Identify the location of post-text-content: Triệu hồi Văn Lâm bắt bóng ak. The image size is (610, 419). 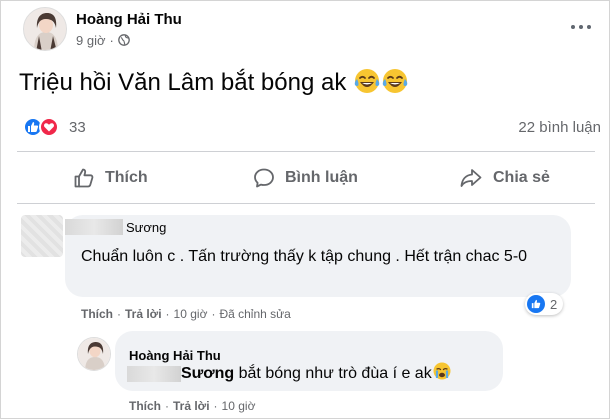
(183, 82).